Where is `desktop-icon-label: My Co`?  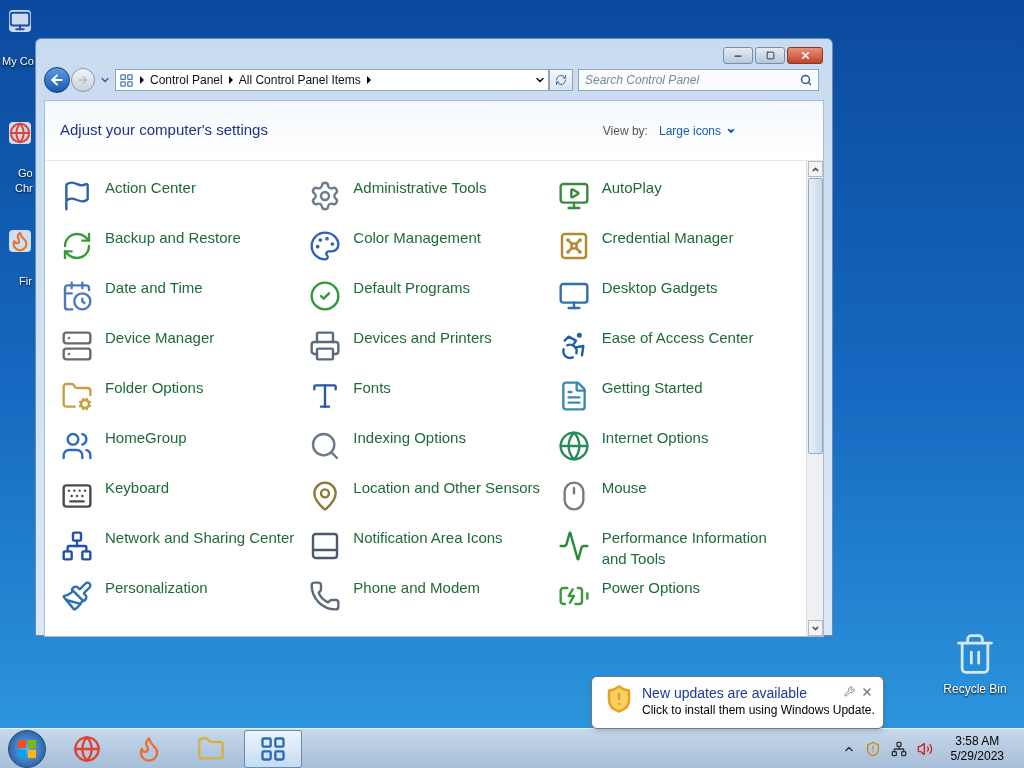 desktop-icon-label: My Co is located at coordinates (18, 61).